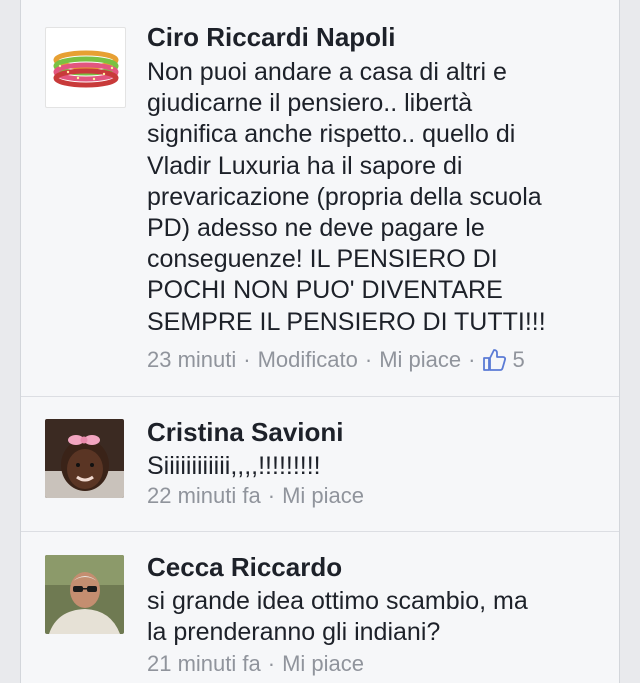 Image resolution: width=640 pixels, height=683 pixels. Describe the element at coordinates (191, 360) in the screenshot. I see `comment-time: 23 minuti` at that location.